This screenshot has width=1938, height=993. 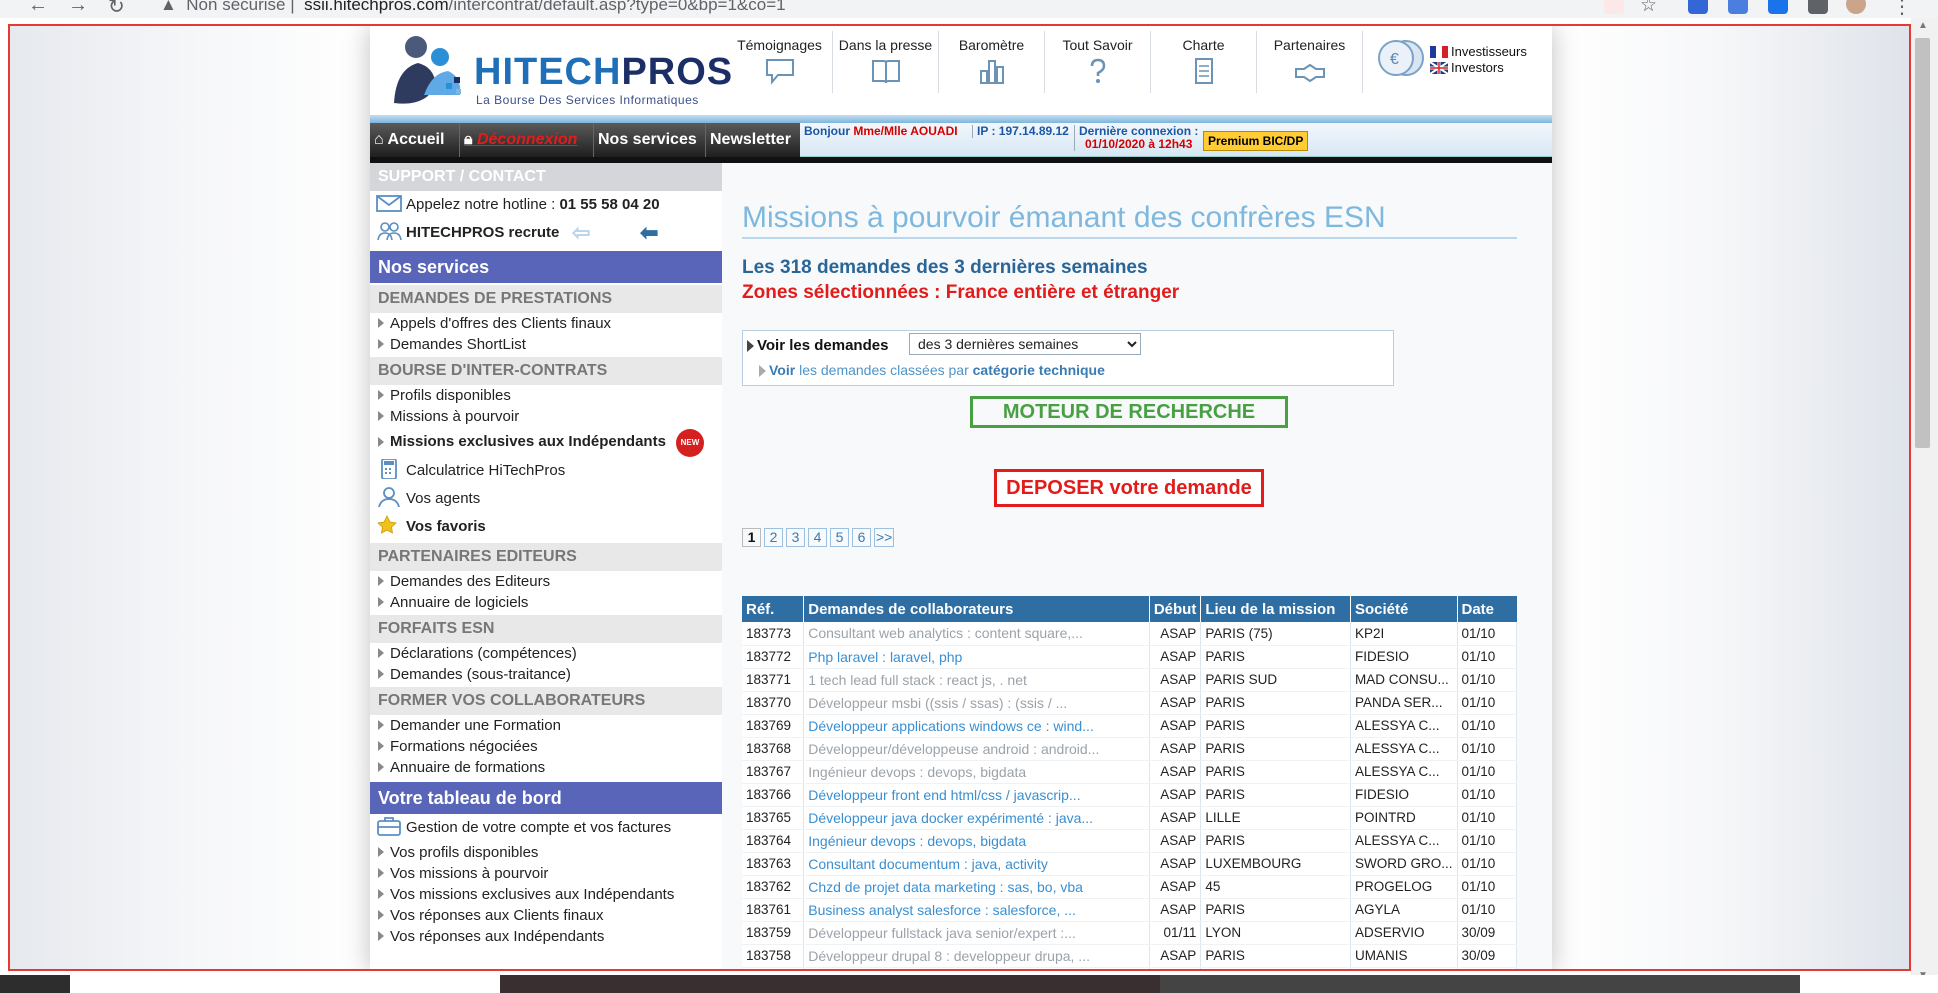 What do you see at coordinates (546, 344) in the screenshot?
I see `sidebar-link: Demandes ShortList` at bounding box center [546, 344].